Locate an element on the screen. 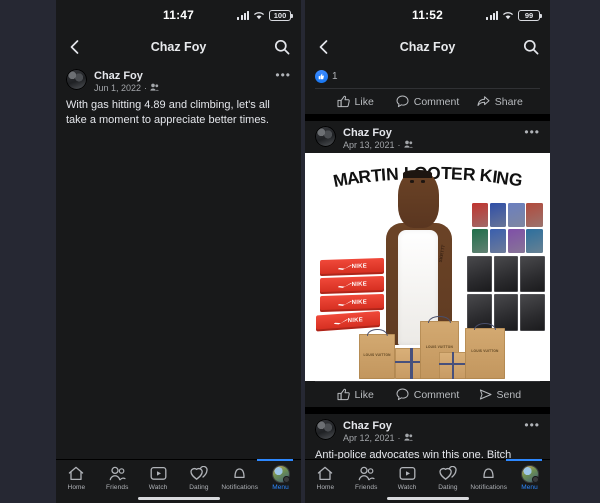  post-action-bar: Like Comment Share is located at coordinates (427, 101).